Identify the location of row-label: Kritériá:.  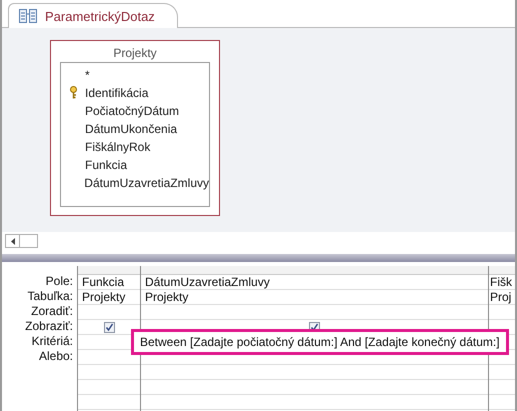
(52, 341).